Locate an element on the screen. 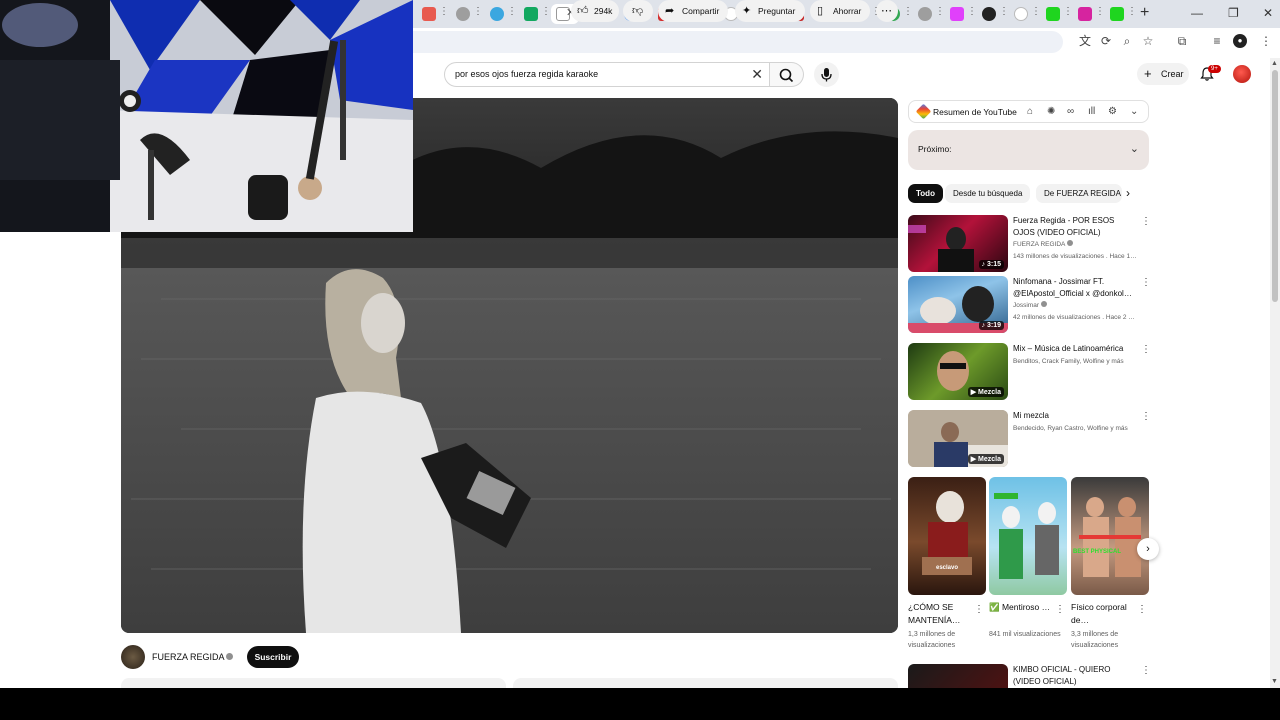 The height and width of the screenshot is (720, 1280). thumbs-down-icon: 👎︎ is located at coordinates (638, 11).